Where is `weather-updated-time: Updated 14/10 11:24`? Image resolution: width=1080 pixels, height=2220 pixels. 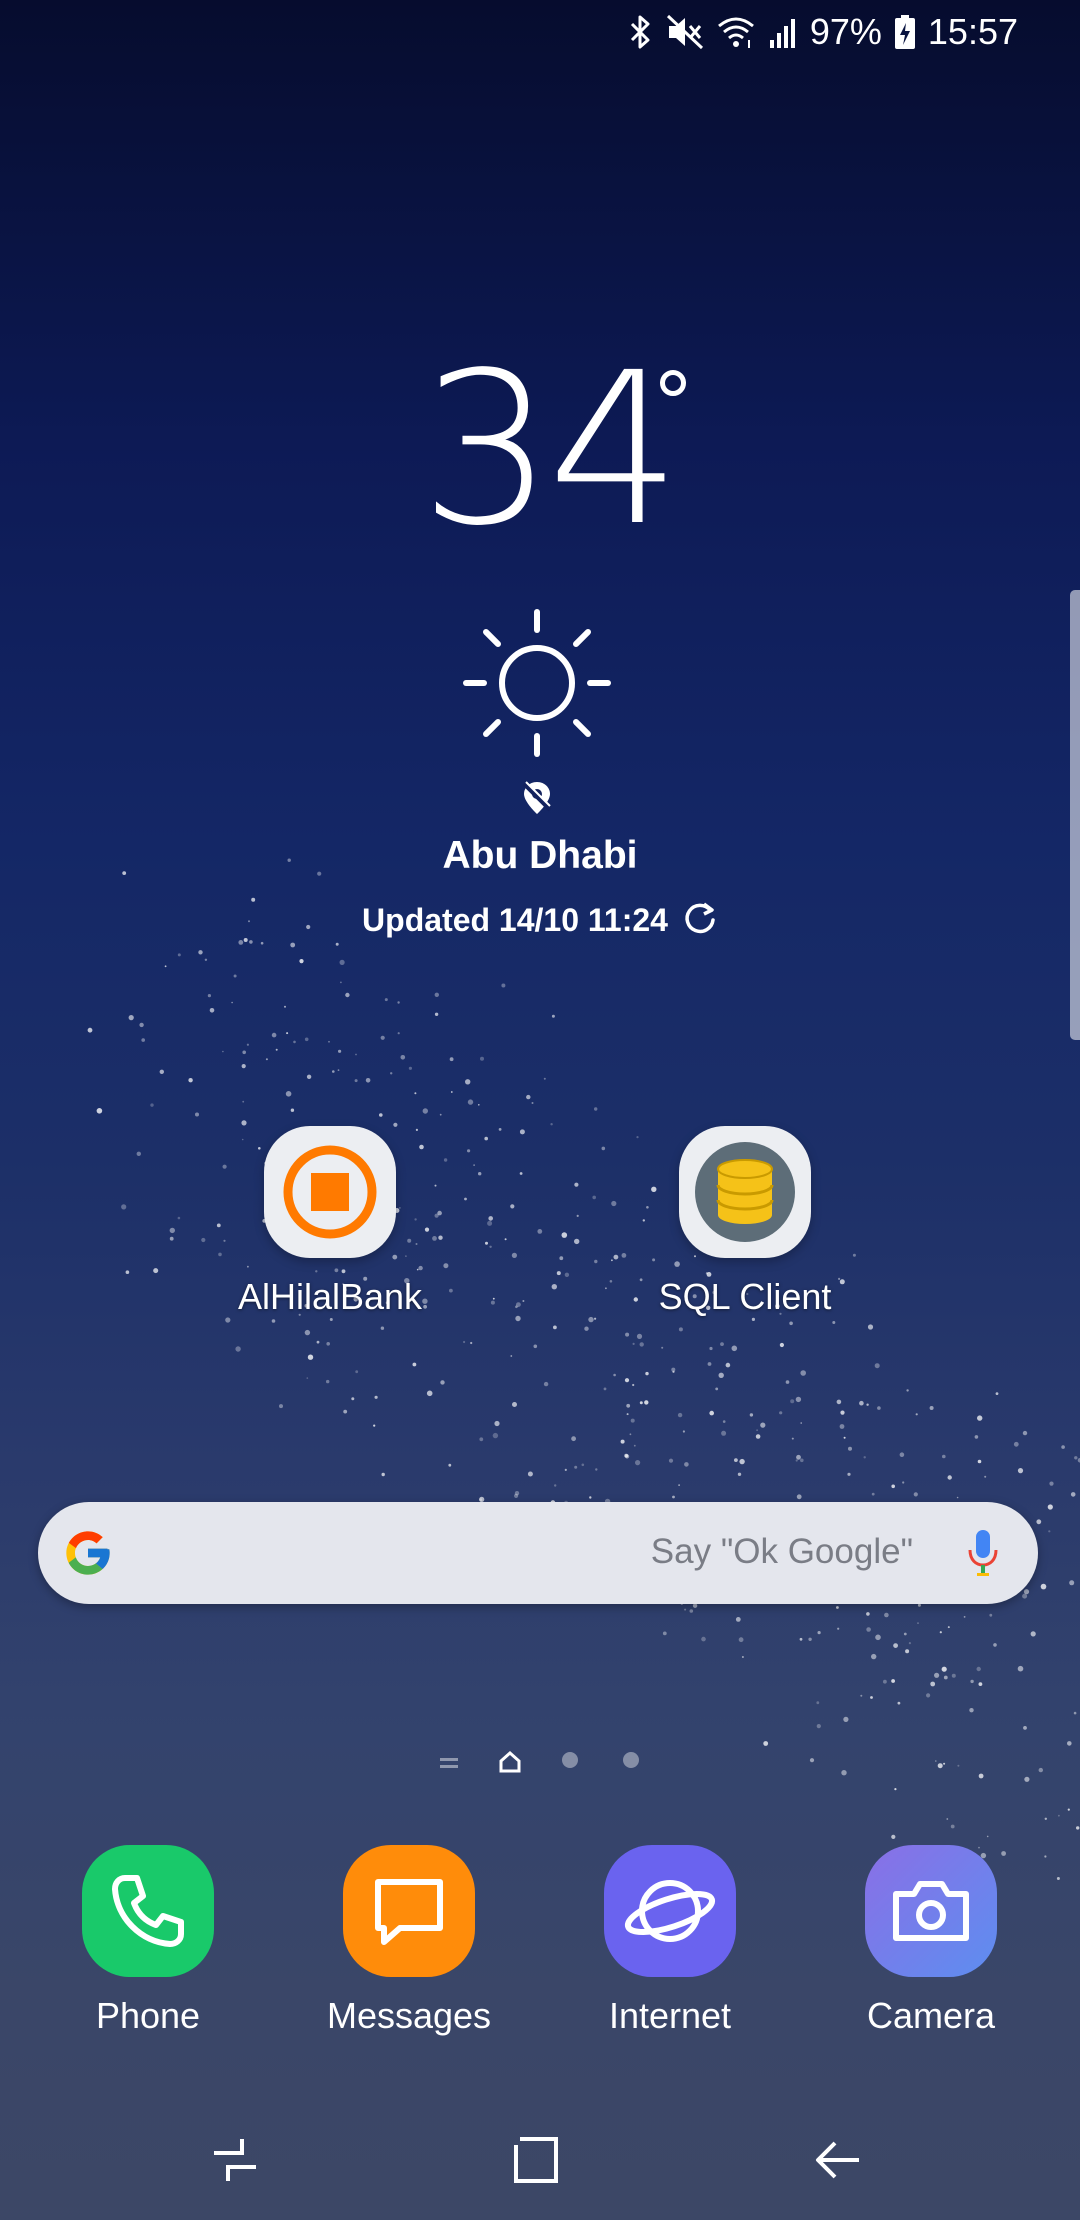 weather-updated-time: Updated 14/10 11:24 is located at coordinates (515, 920).